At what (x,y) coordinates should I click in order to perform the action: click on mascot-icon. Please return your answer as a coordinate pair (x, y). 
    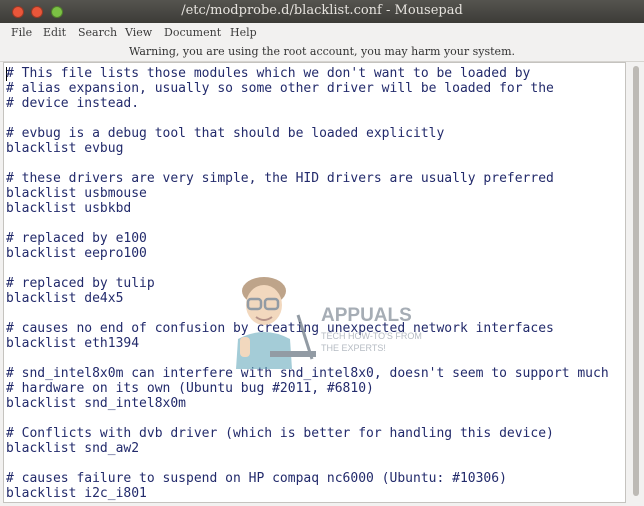
    Looking at the image, I should click on (276, 323).